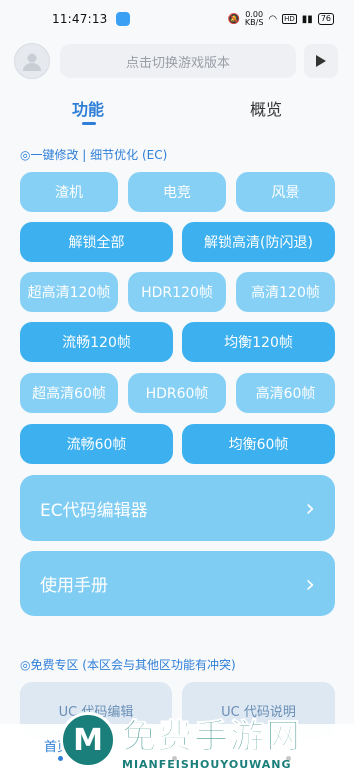  What do you see at coordinates (207, 764) in the screenshot?
I see `watermark-sub: MIANFEISHOUYOUWANG` at bounding box center [207, 764].